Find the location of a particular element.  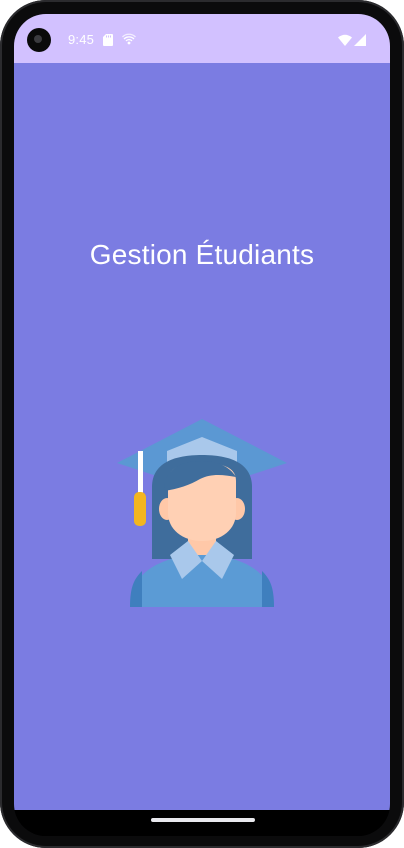

wifi-icon is located at coordinates (345, 40).